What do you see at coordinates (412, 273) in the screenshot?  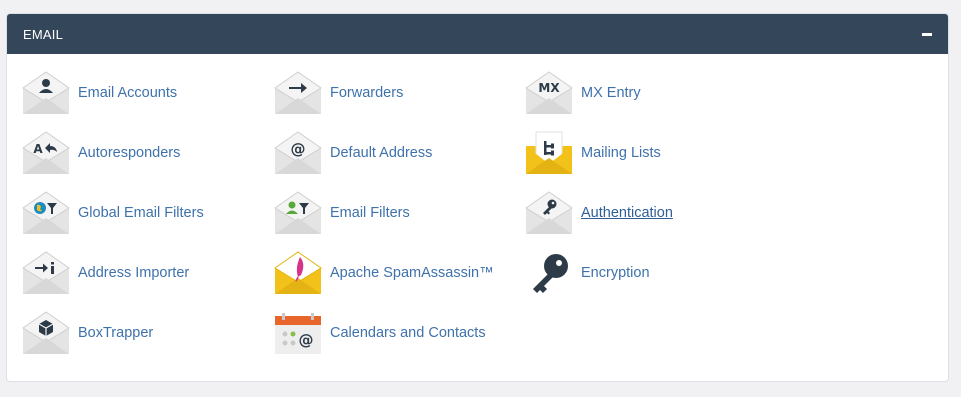 I see `item-label: Apache SpamAssassin™` at bounding box center [412, 273].